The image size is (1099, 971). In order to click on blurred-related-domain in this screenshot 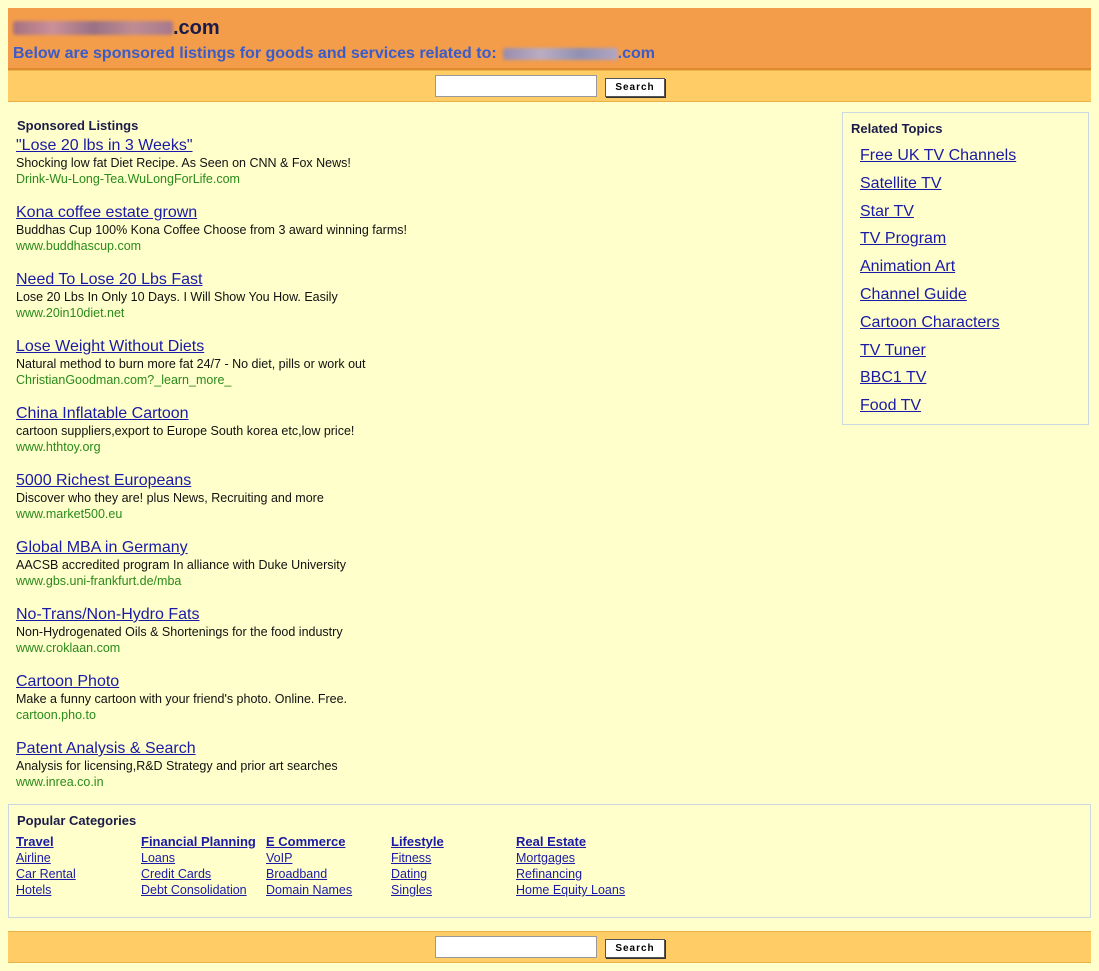, I will do `click(560, 53)`.